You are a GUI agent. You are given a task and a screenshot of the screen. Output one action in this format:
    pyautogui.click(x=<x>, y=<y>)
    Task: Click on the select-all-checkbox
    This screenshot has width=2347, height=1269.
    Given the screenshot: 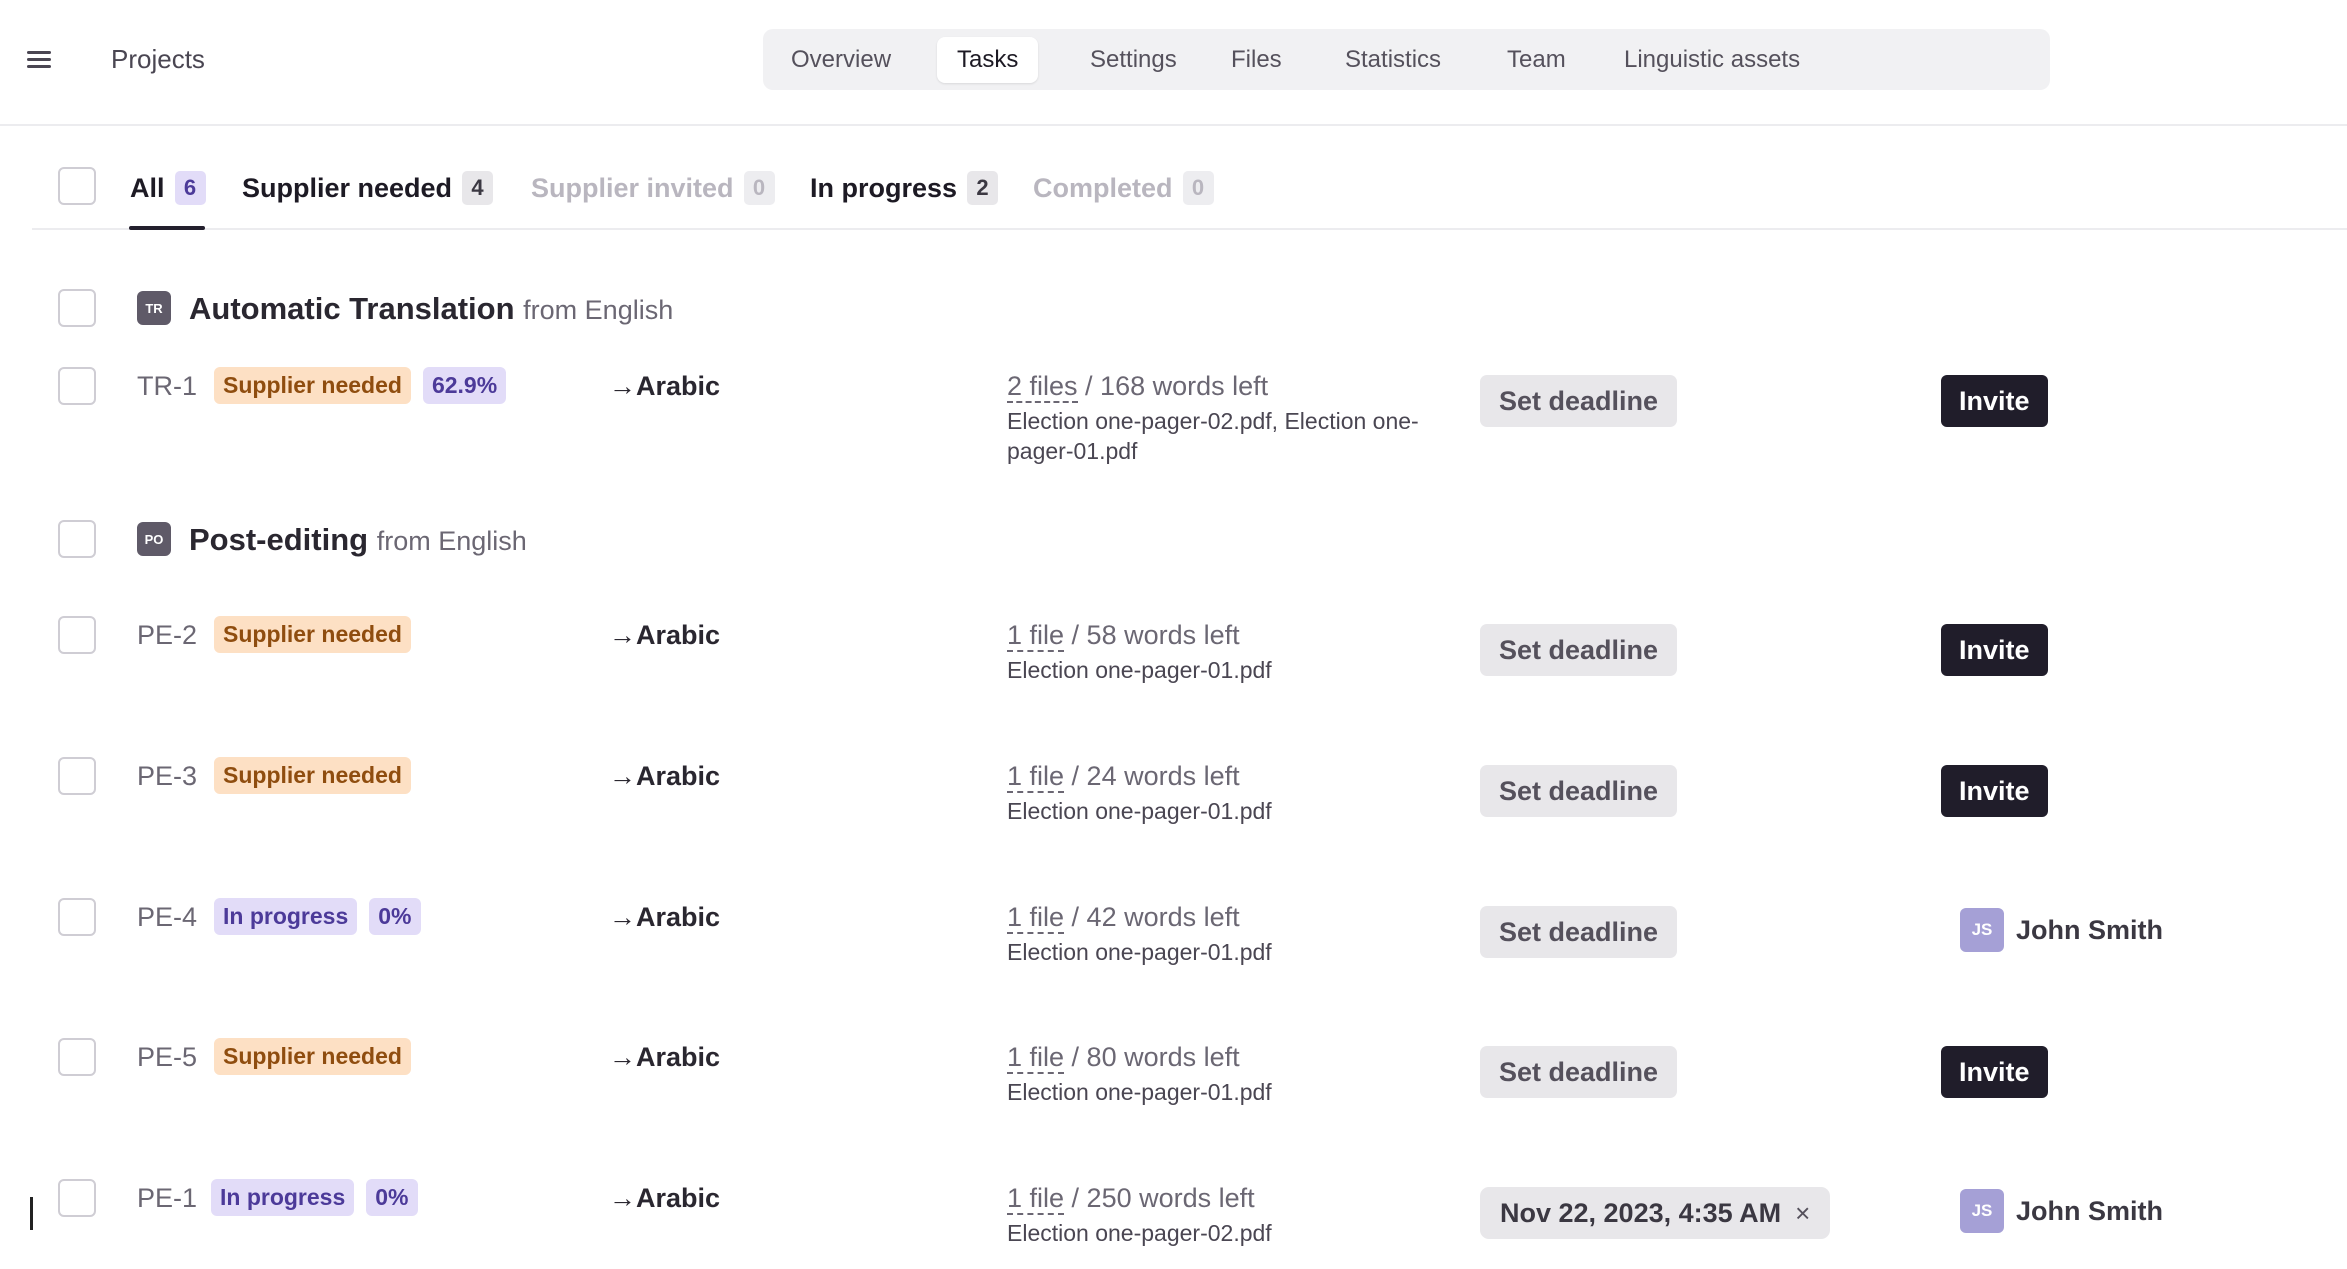 What is the action you would take?
    pyautogui.click(x=77, y=186)
    